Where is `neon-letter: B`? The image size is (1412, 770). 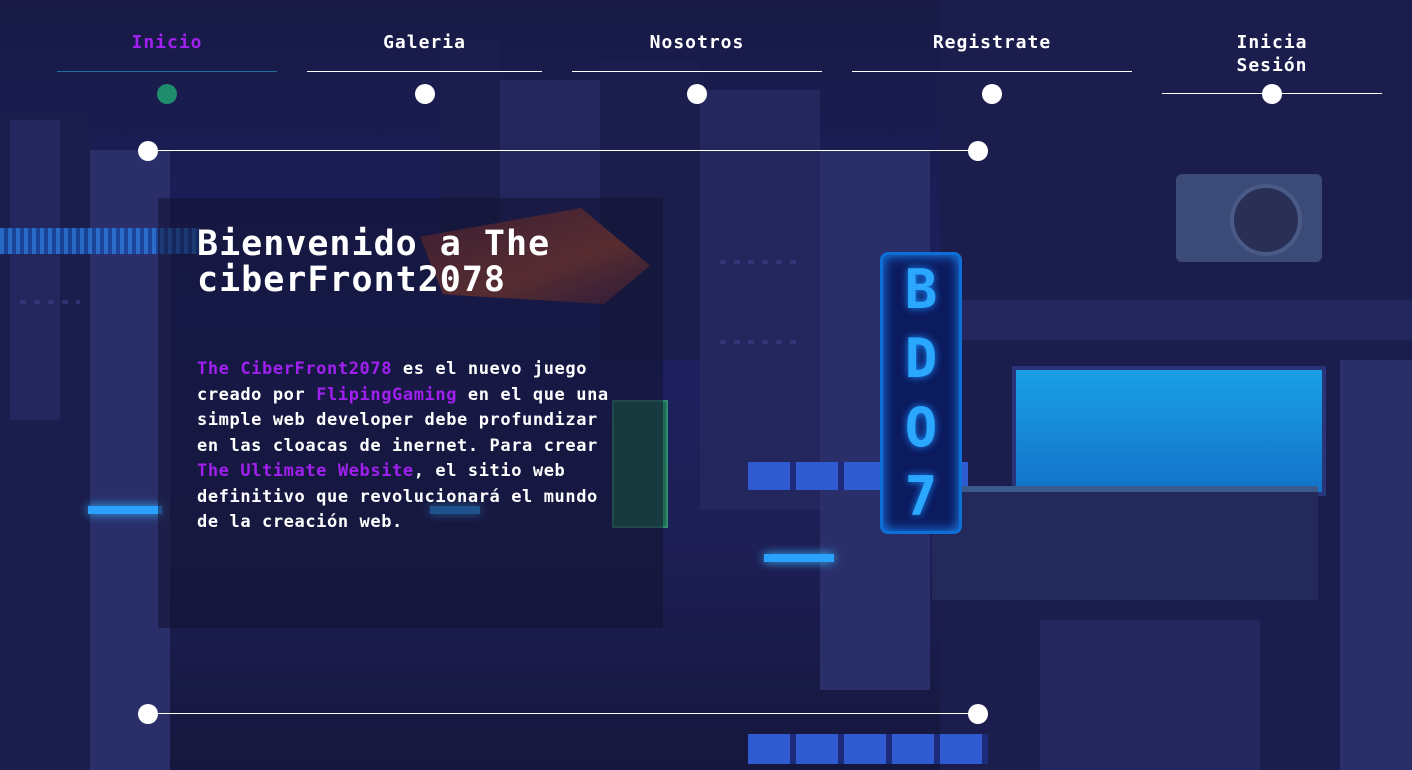
neon-letter: B is located at coordinates (921, 289).